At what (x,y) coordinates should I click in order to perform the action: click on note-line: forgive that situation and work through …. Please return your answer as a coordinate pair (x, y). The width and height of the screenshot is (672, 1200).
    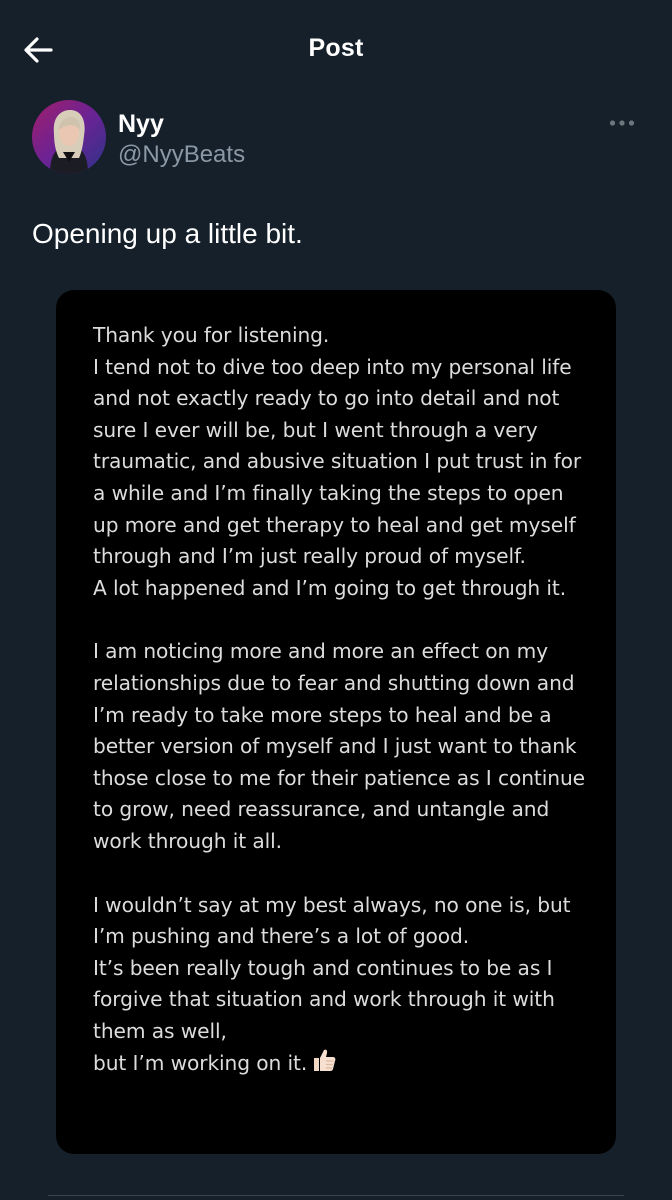
    Looking at the image, I should click on (324, 999).